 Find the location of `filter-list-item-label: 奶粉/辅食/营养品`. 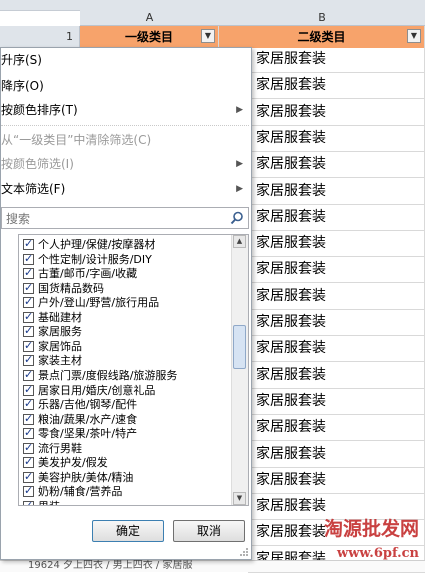

filter-list-item-label: 奶粉/辅食/营养品 is located at coordinates (80, 492).